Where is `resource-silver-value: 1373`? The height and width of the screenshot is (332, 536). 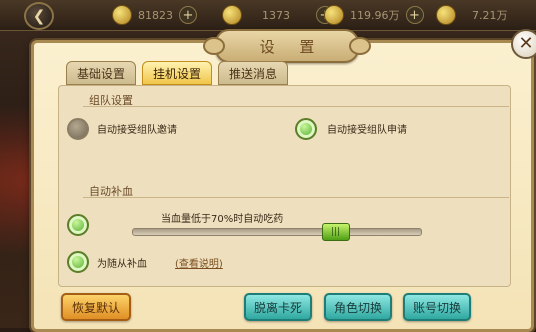
resource-silver-value: 1373 is located at coordinates (276, 15).